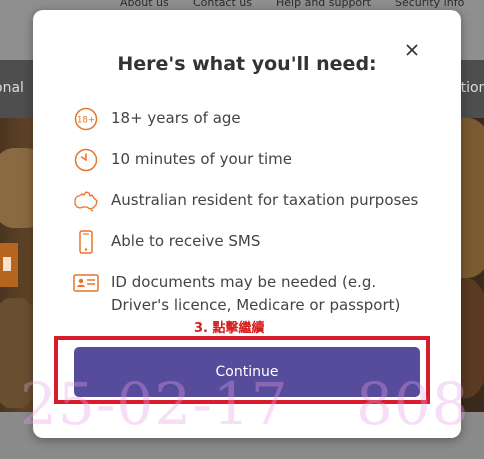 The width and height of the screenshot is (484, 459). What do you see at coordinates (429, 4) in the screenshot?
I see `security-info-link: Security info` at bounding box center [429, 4].